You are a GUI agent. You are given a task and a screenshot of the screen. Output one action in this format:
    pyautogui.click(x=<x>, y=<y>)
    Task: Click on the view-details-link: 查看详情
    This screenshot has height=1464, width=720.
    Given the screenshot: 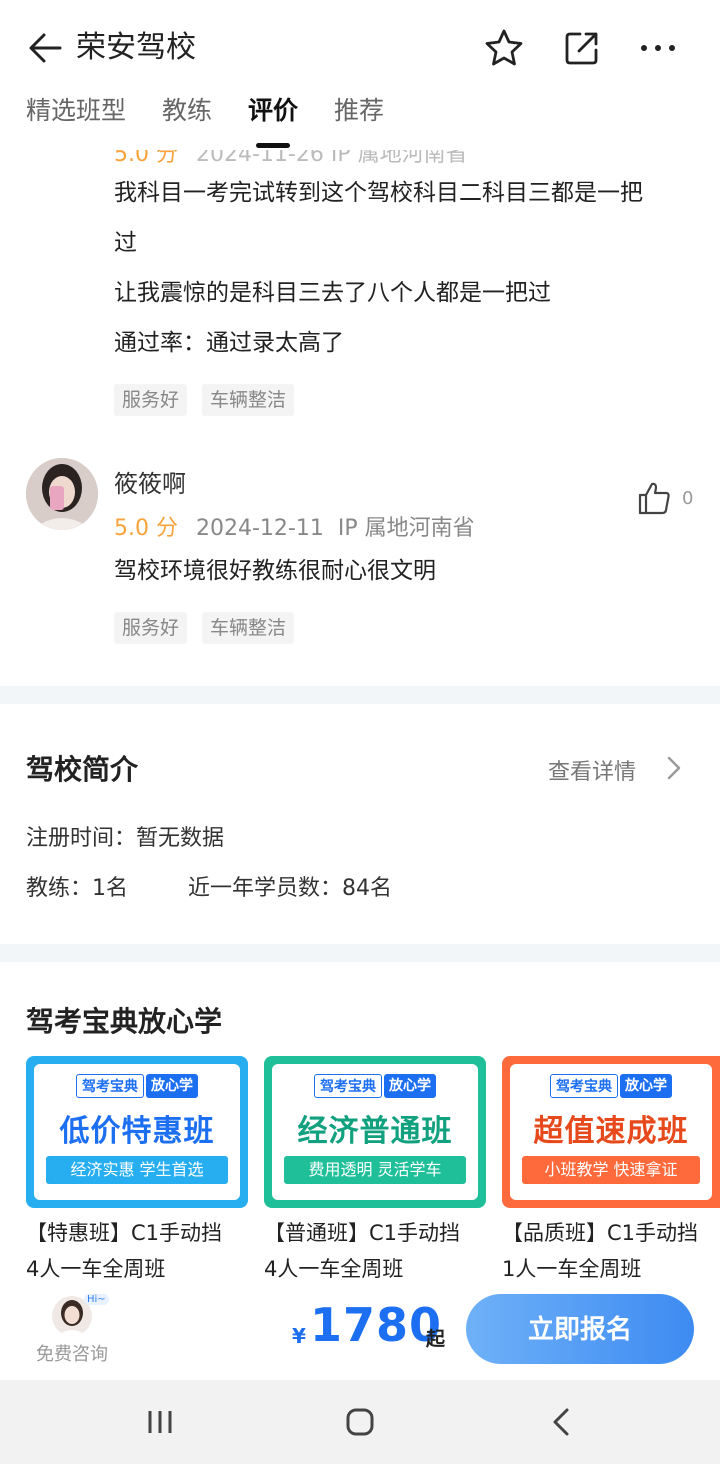 What is the action you would take?
    pyautogui.click(x=592, y=770)
    